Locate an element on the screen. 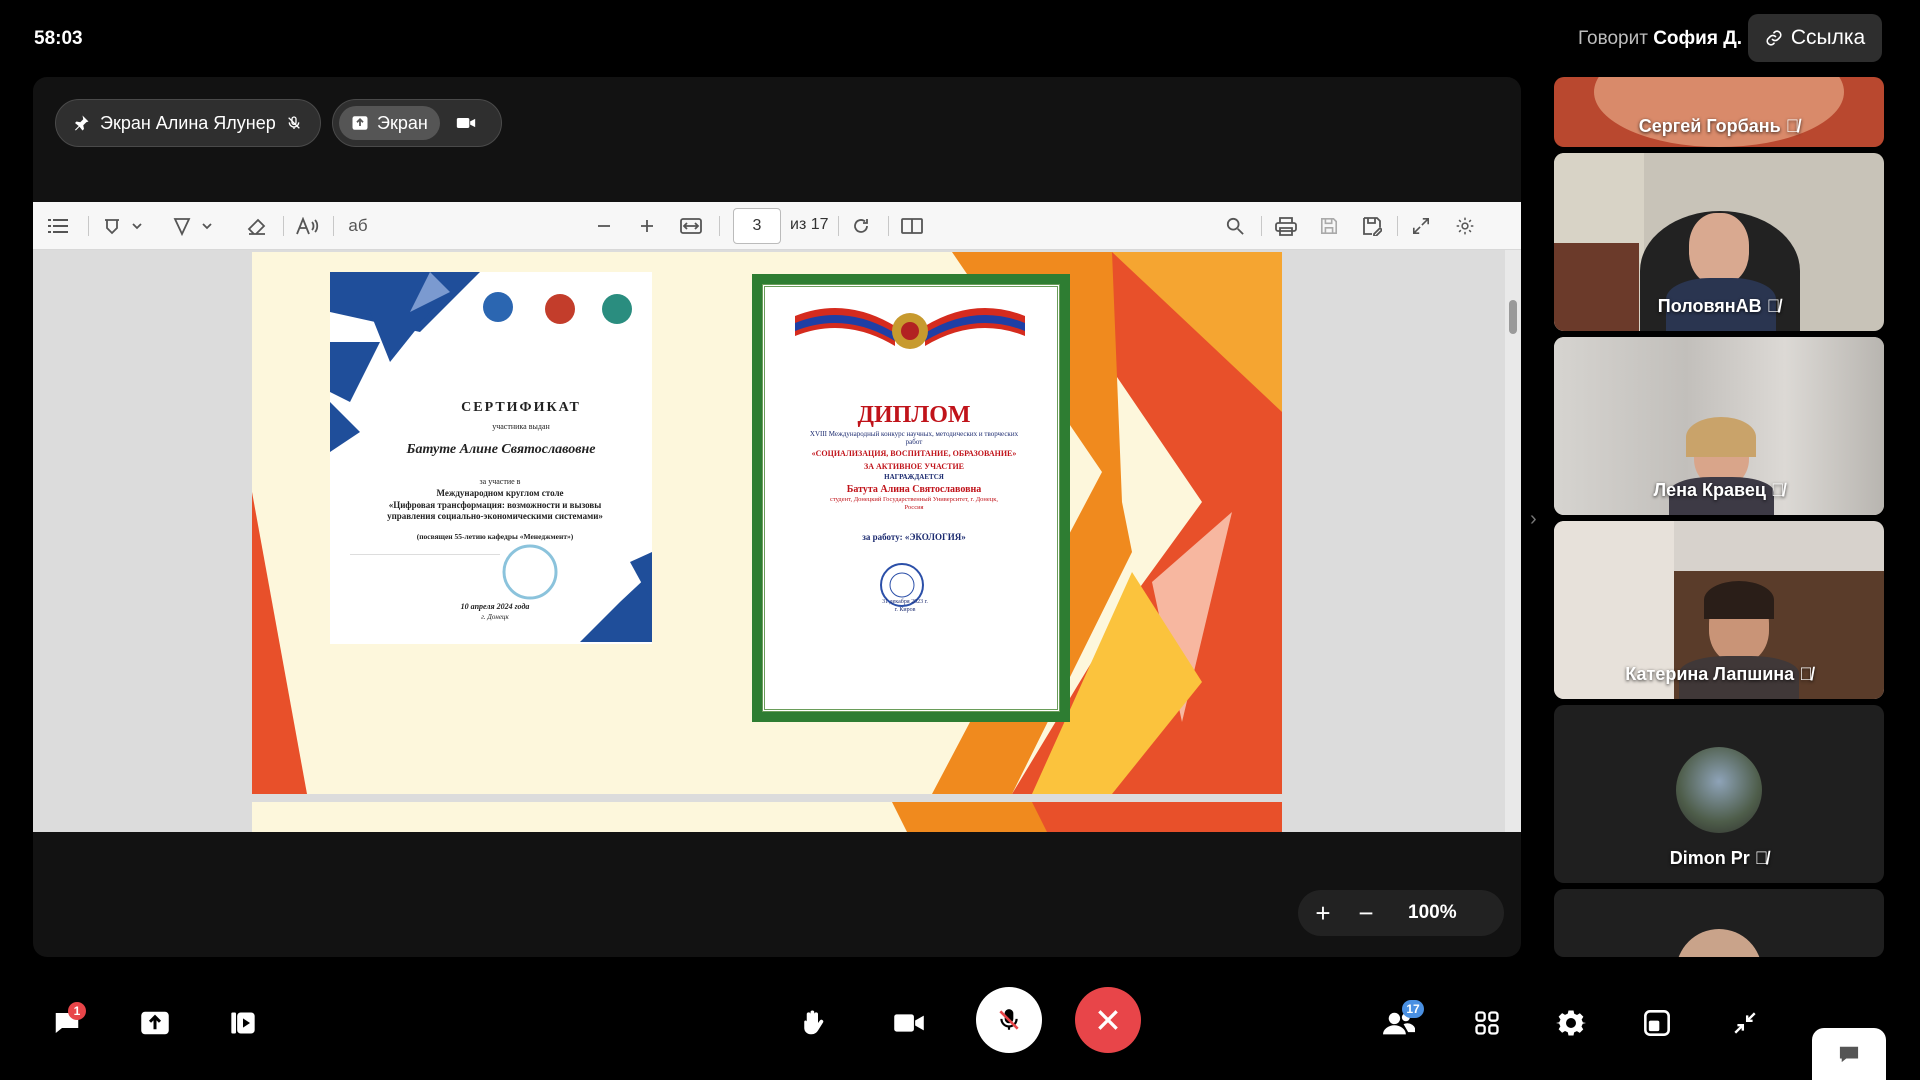 Image resolution: width=1920 pixels, height=1080 pixels. raise-hand-icon is located at coordinates (814, 1022).